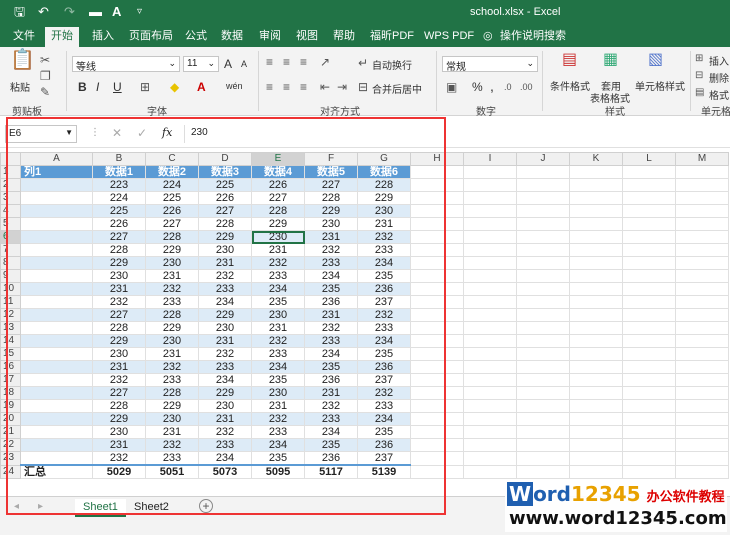 The height and width of the screenshot is (535, 730). I want to click on increase-decimal-icon: .0, so click(508, 87).